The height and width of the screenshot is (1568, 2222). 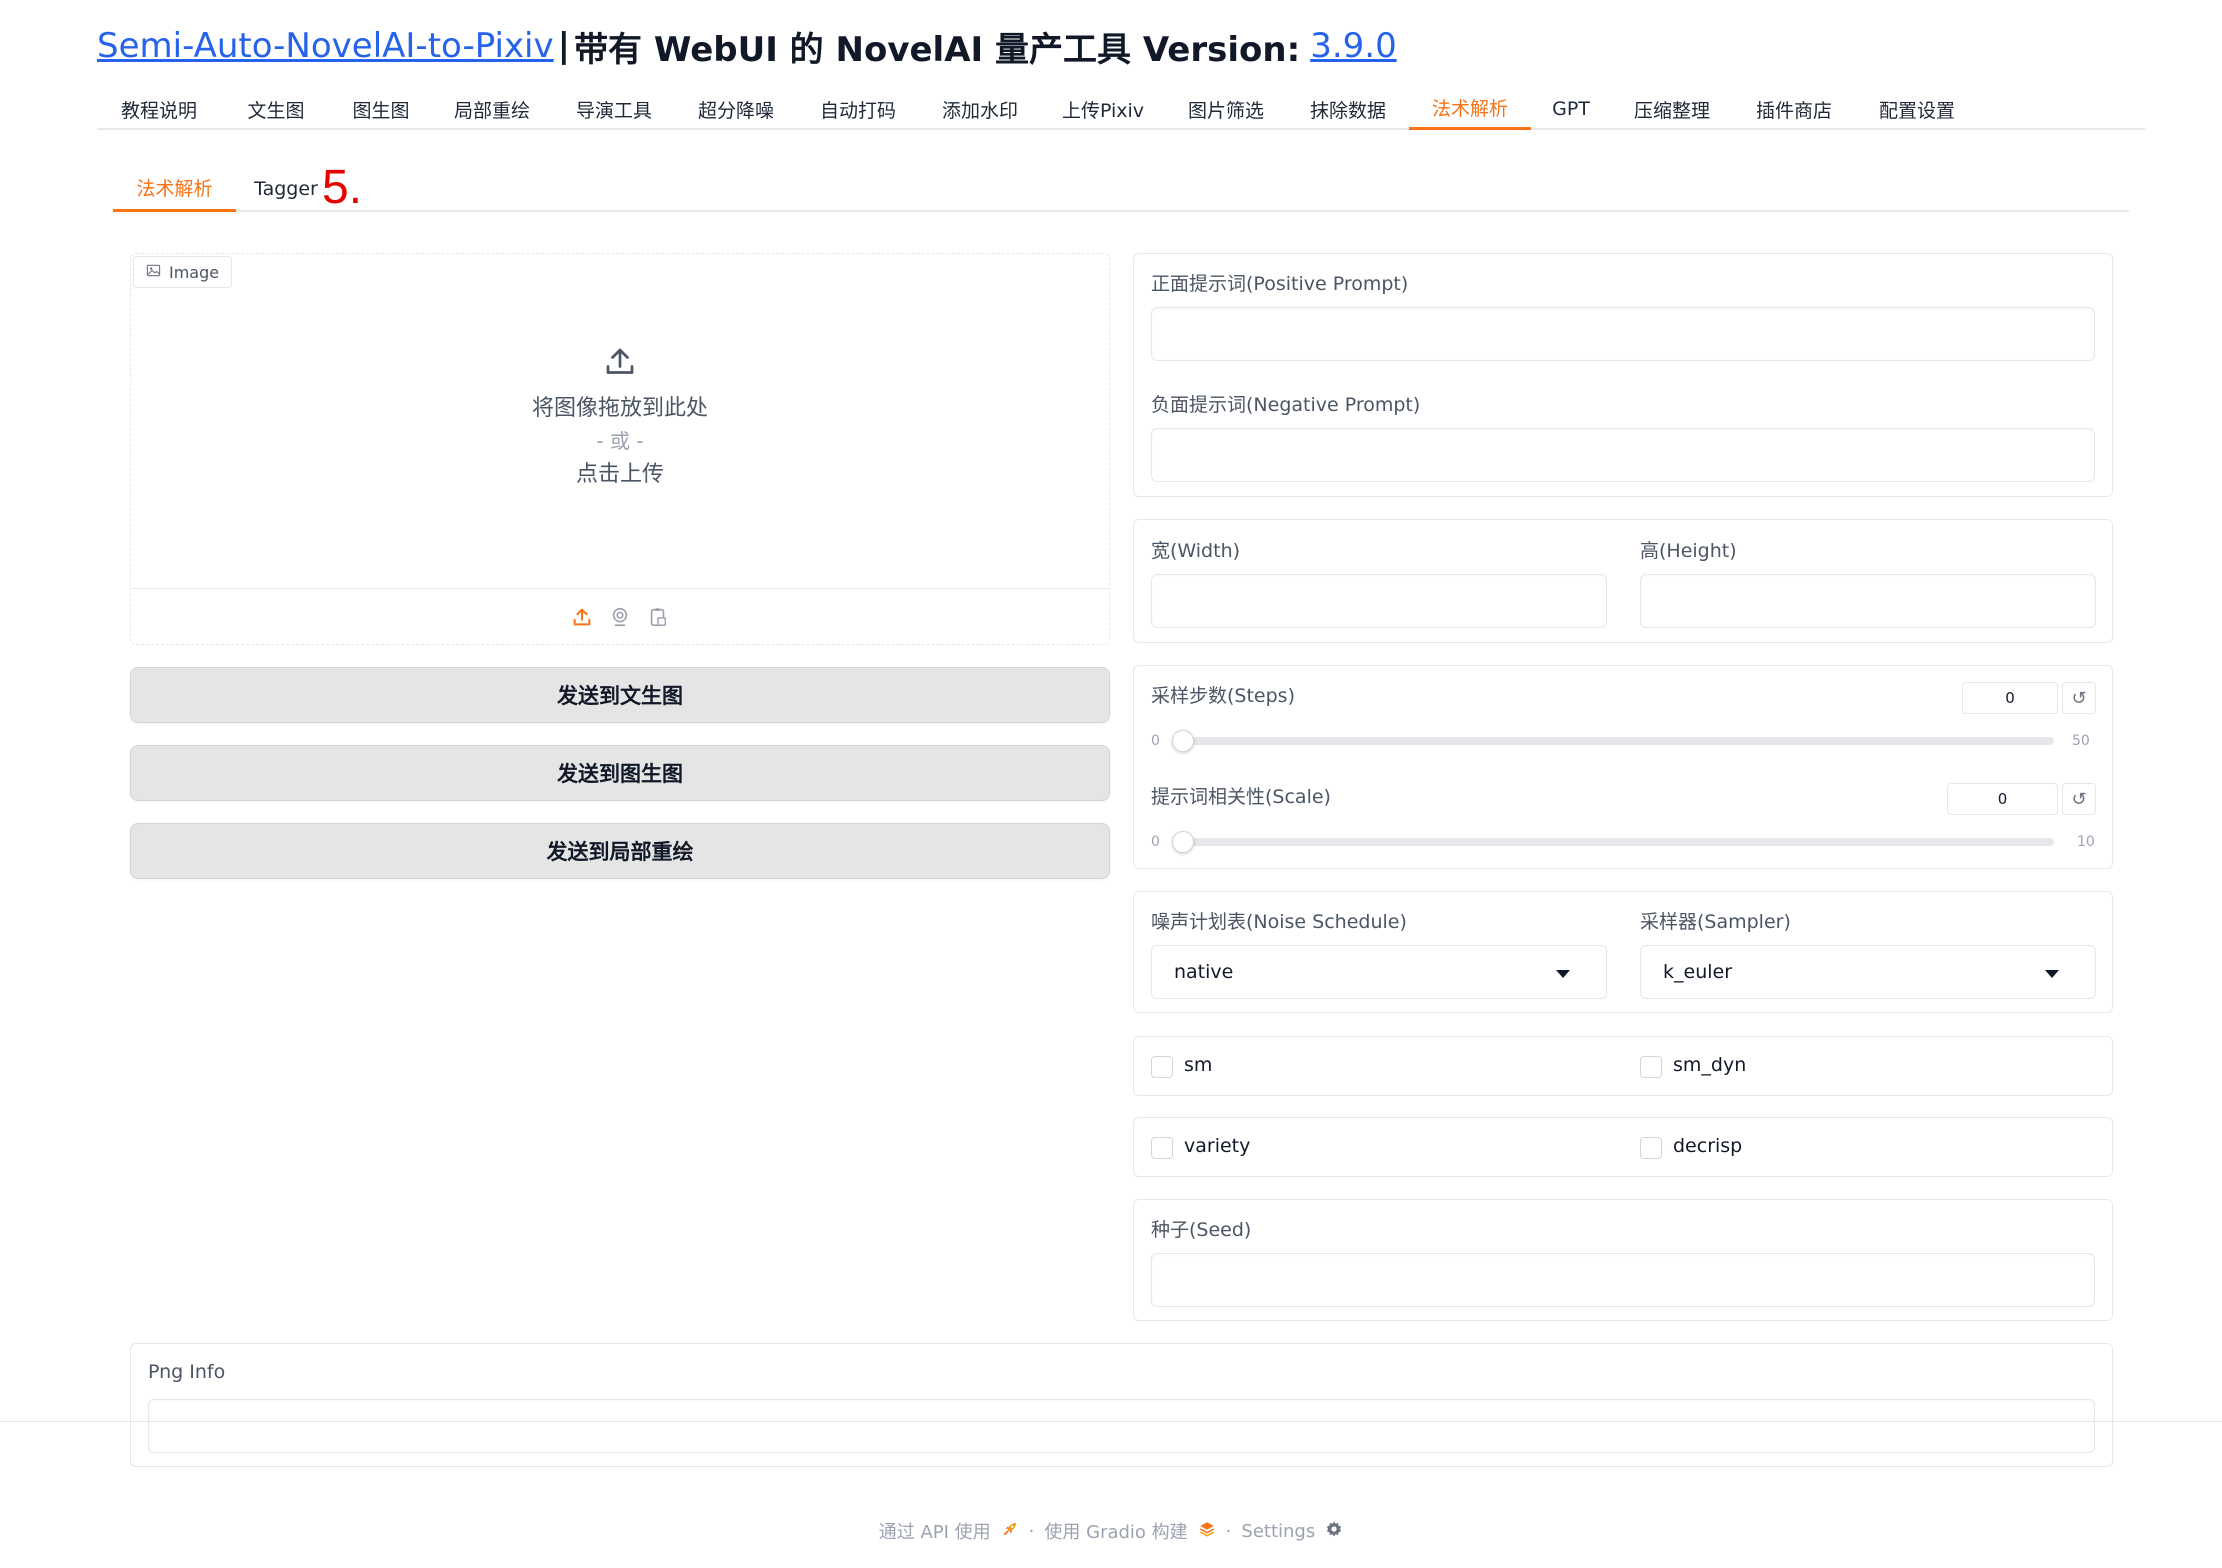 I want to click on image-label: Image, so click(x=183, y=272).